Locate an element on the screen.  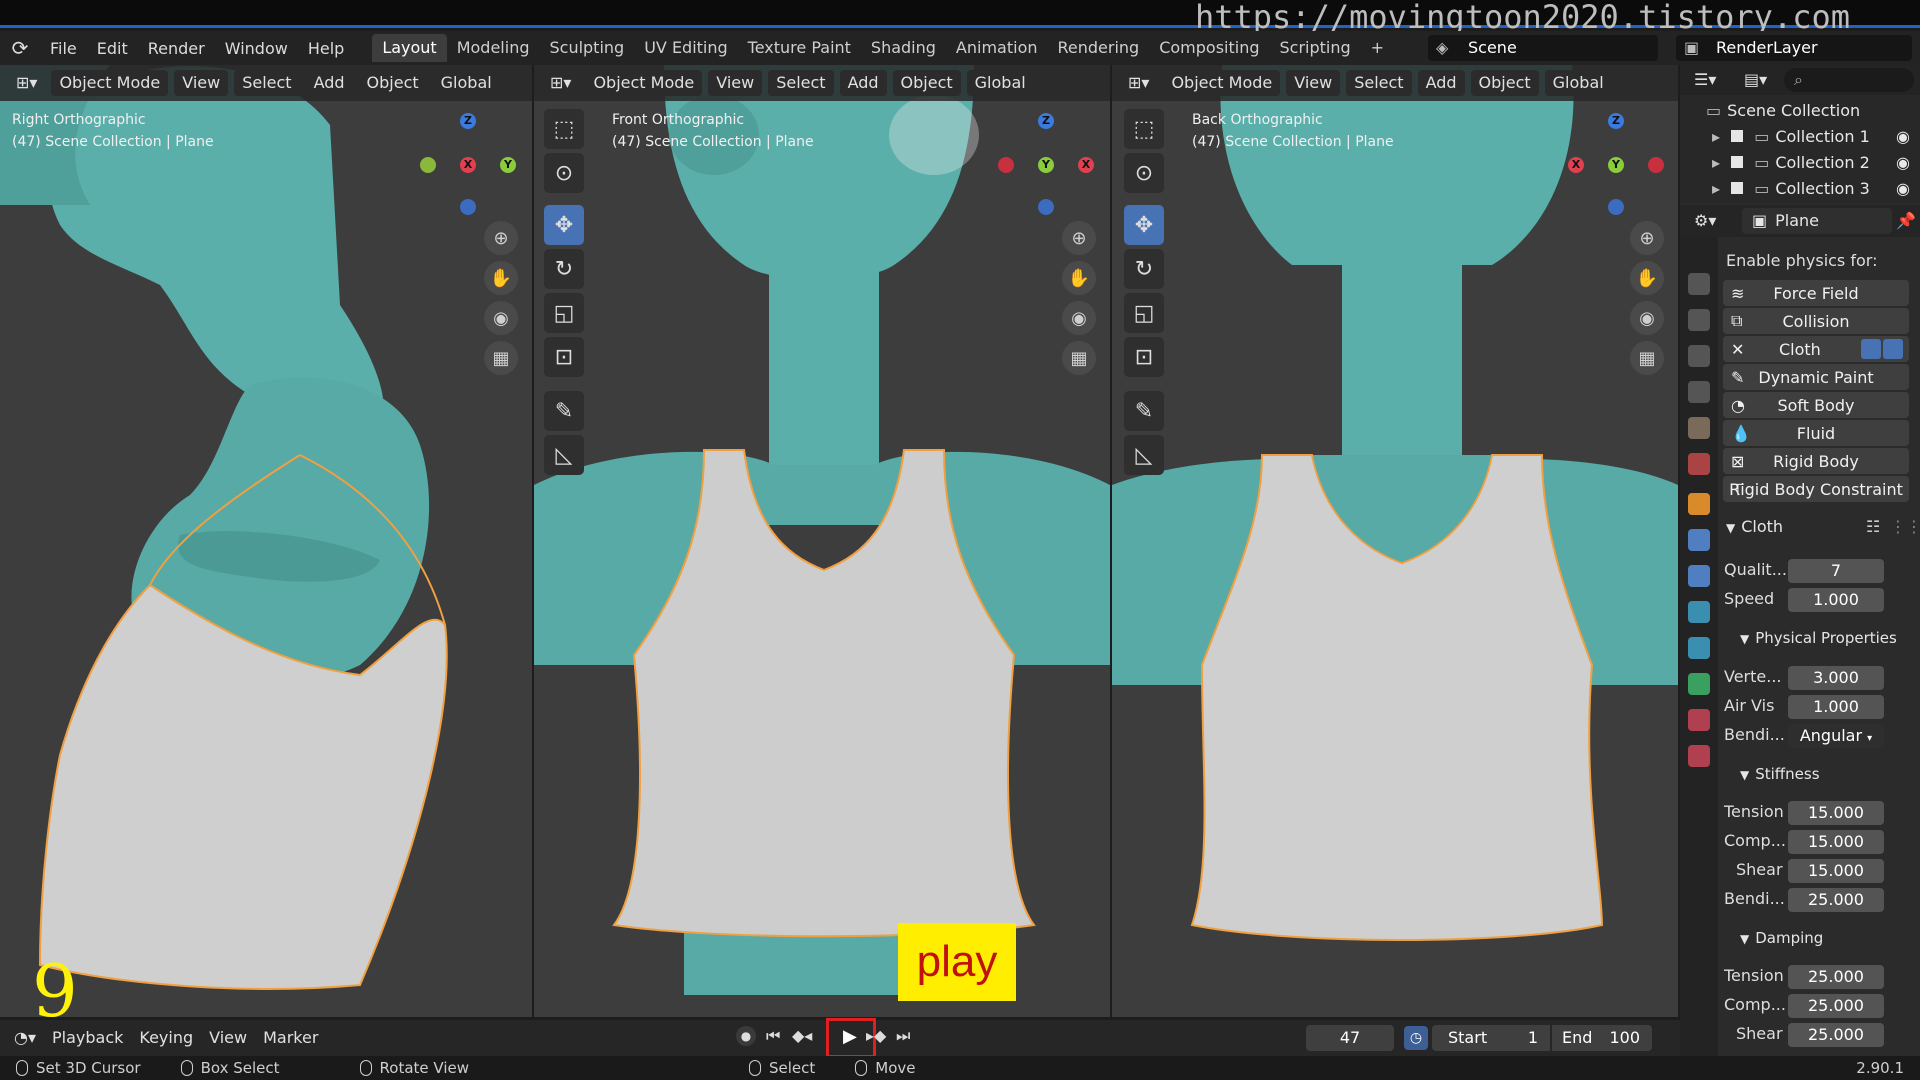
scale-tool-icon: ◱ is located at coordinates (1144, 313).